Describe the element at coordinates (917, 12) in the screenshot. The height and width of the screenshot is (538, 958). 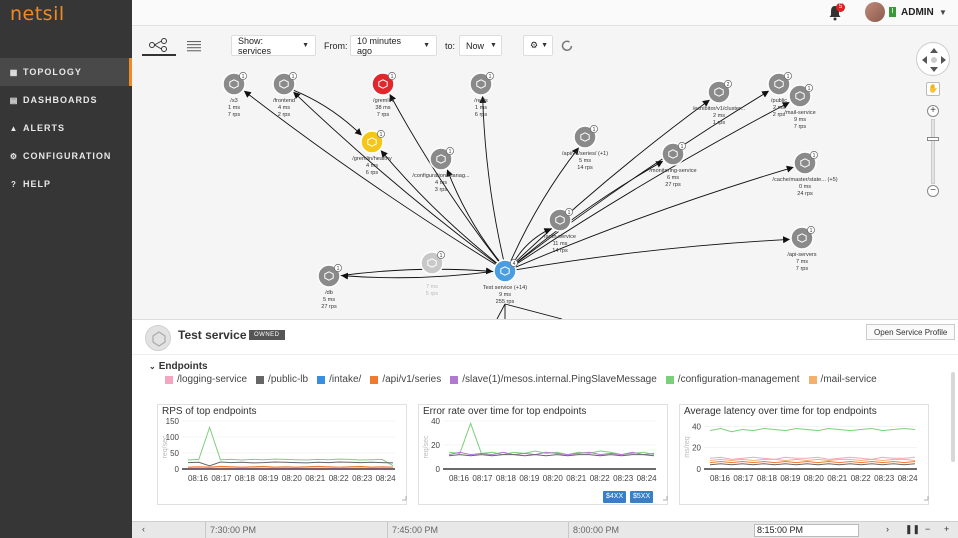
I see `user-menu-label: ADMIN` at that location.